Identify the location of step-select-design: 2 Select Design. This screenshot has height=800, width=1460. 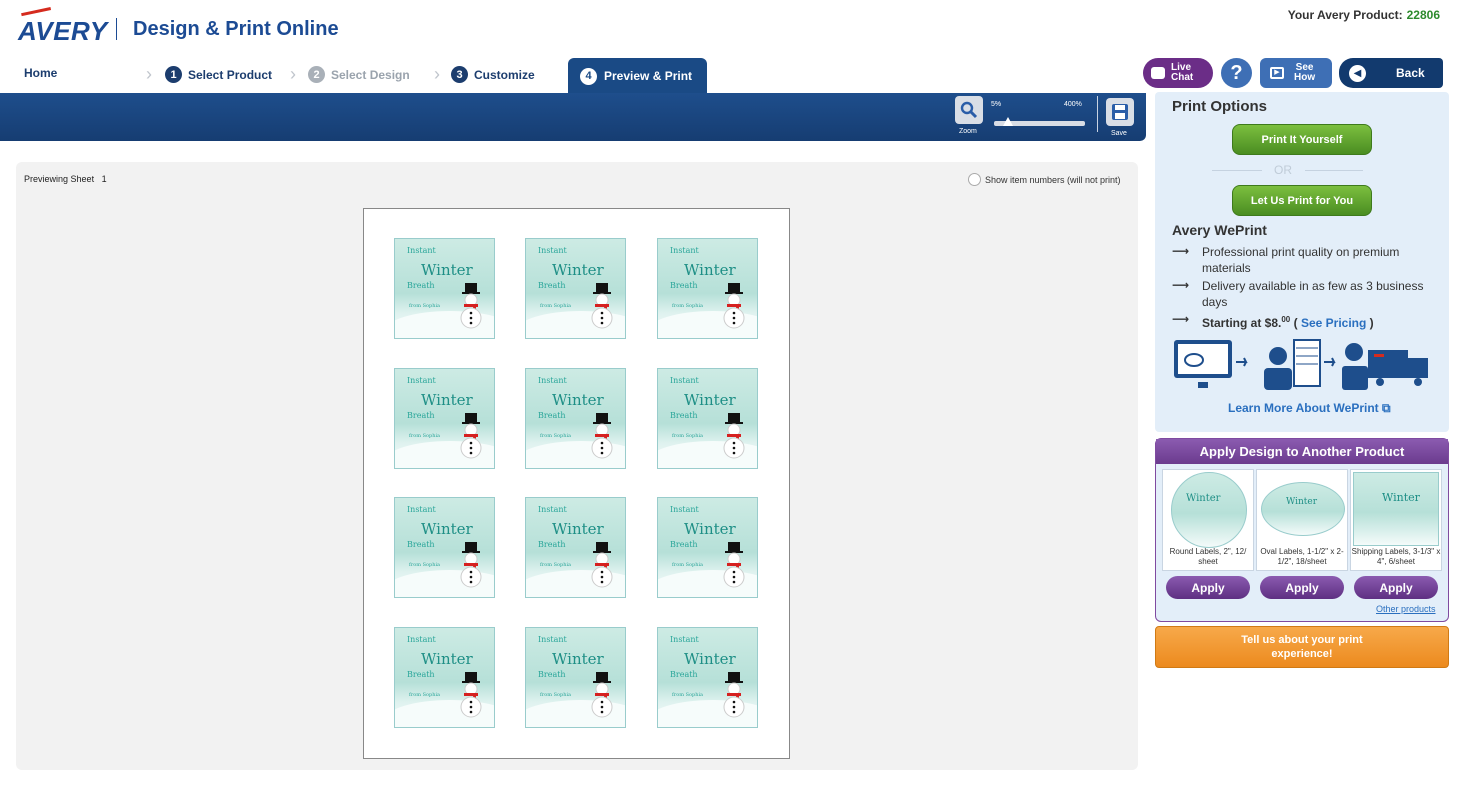
(359, 74).